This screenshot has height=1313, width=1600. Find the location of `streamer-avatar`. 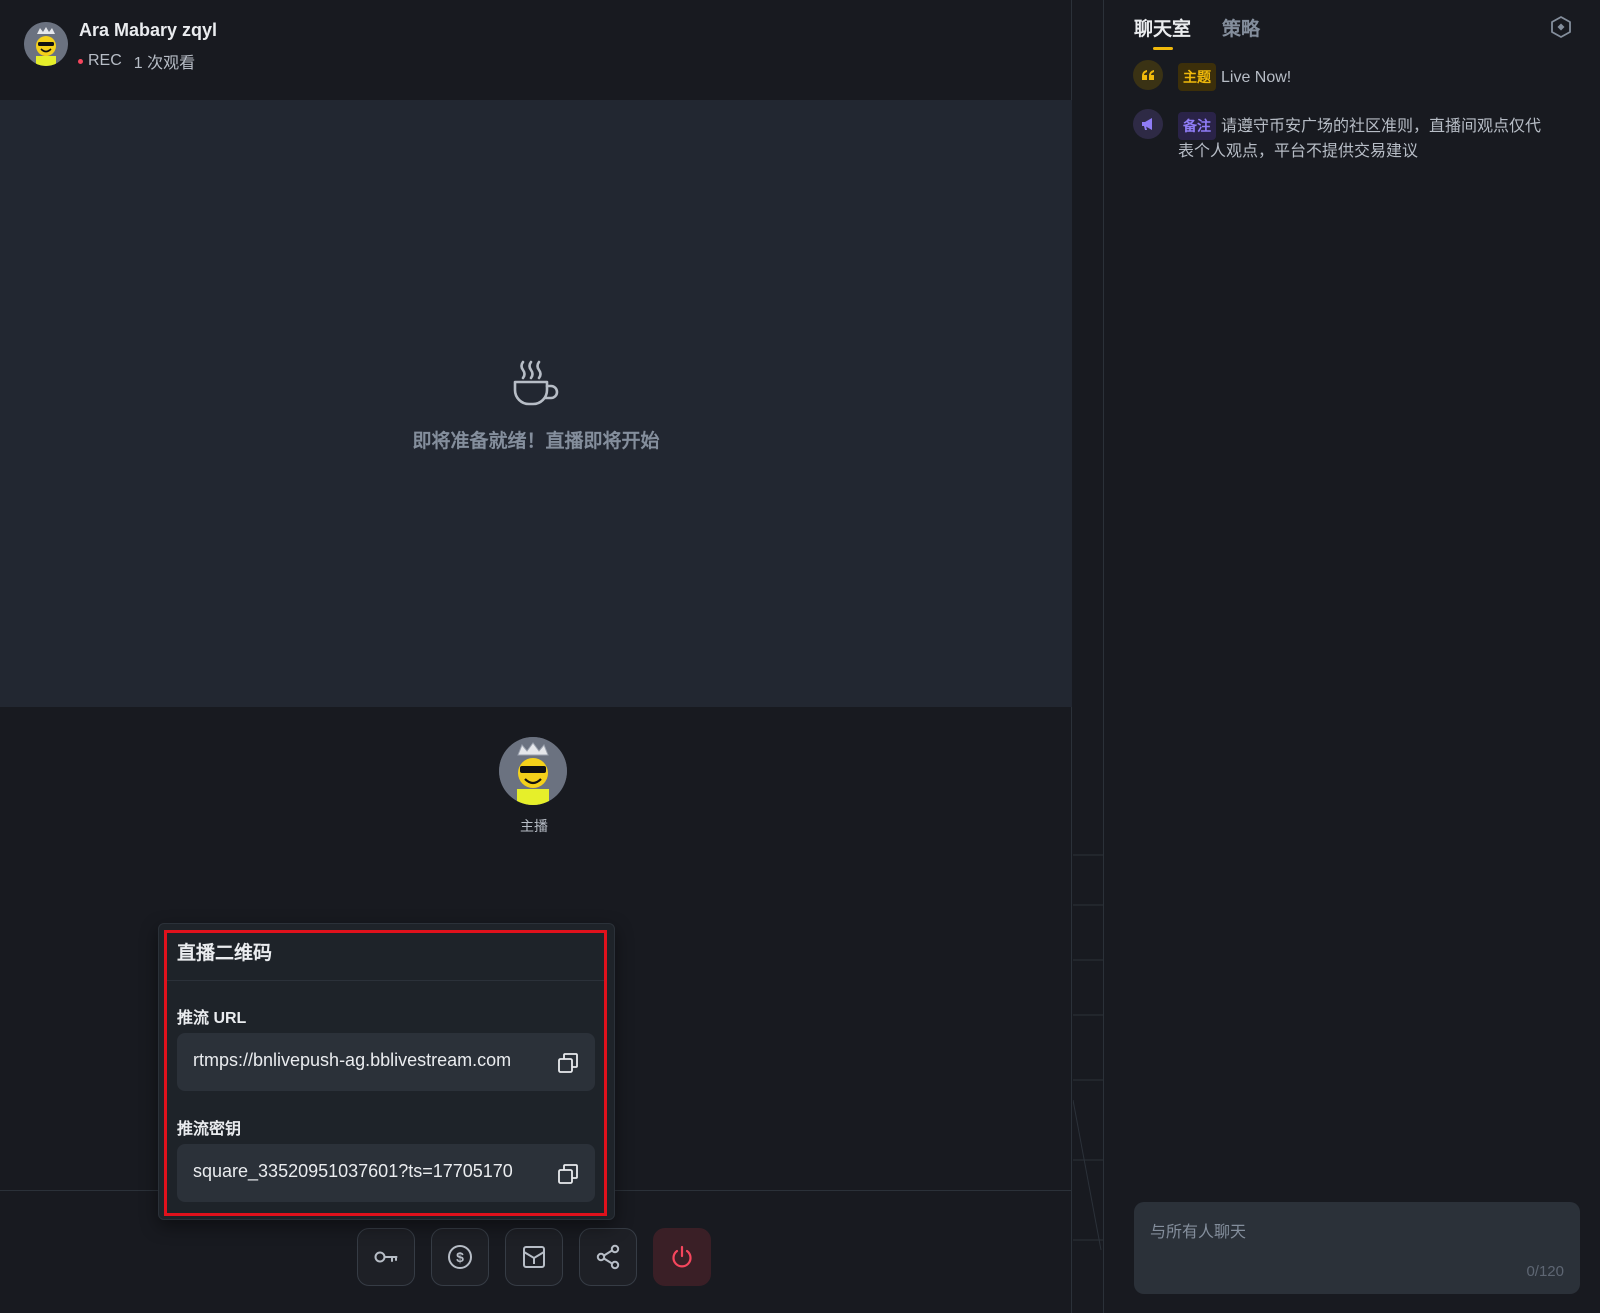

streamer-avatar is located at coordinates (46, 44).